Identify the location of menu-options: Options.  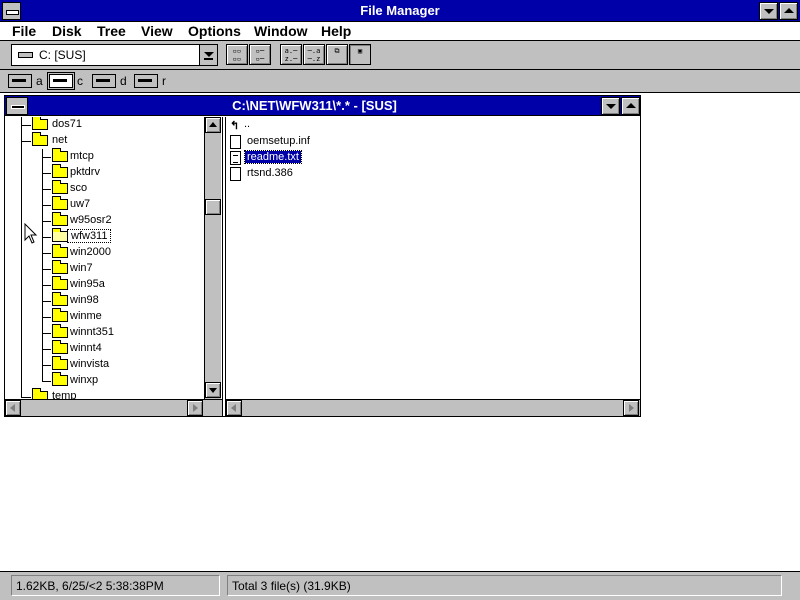
(214, 31).